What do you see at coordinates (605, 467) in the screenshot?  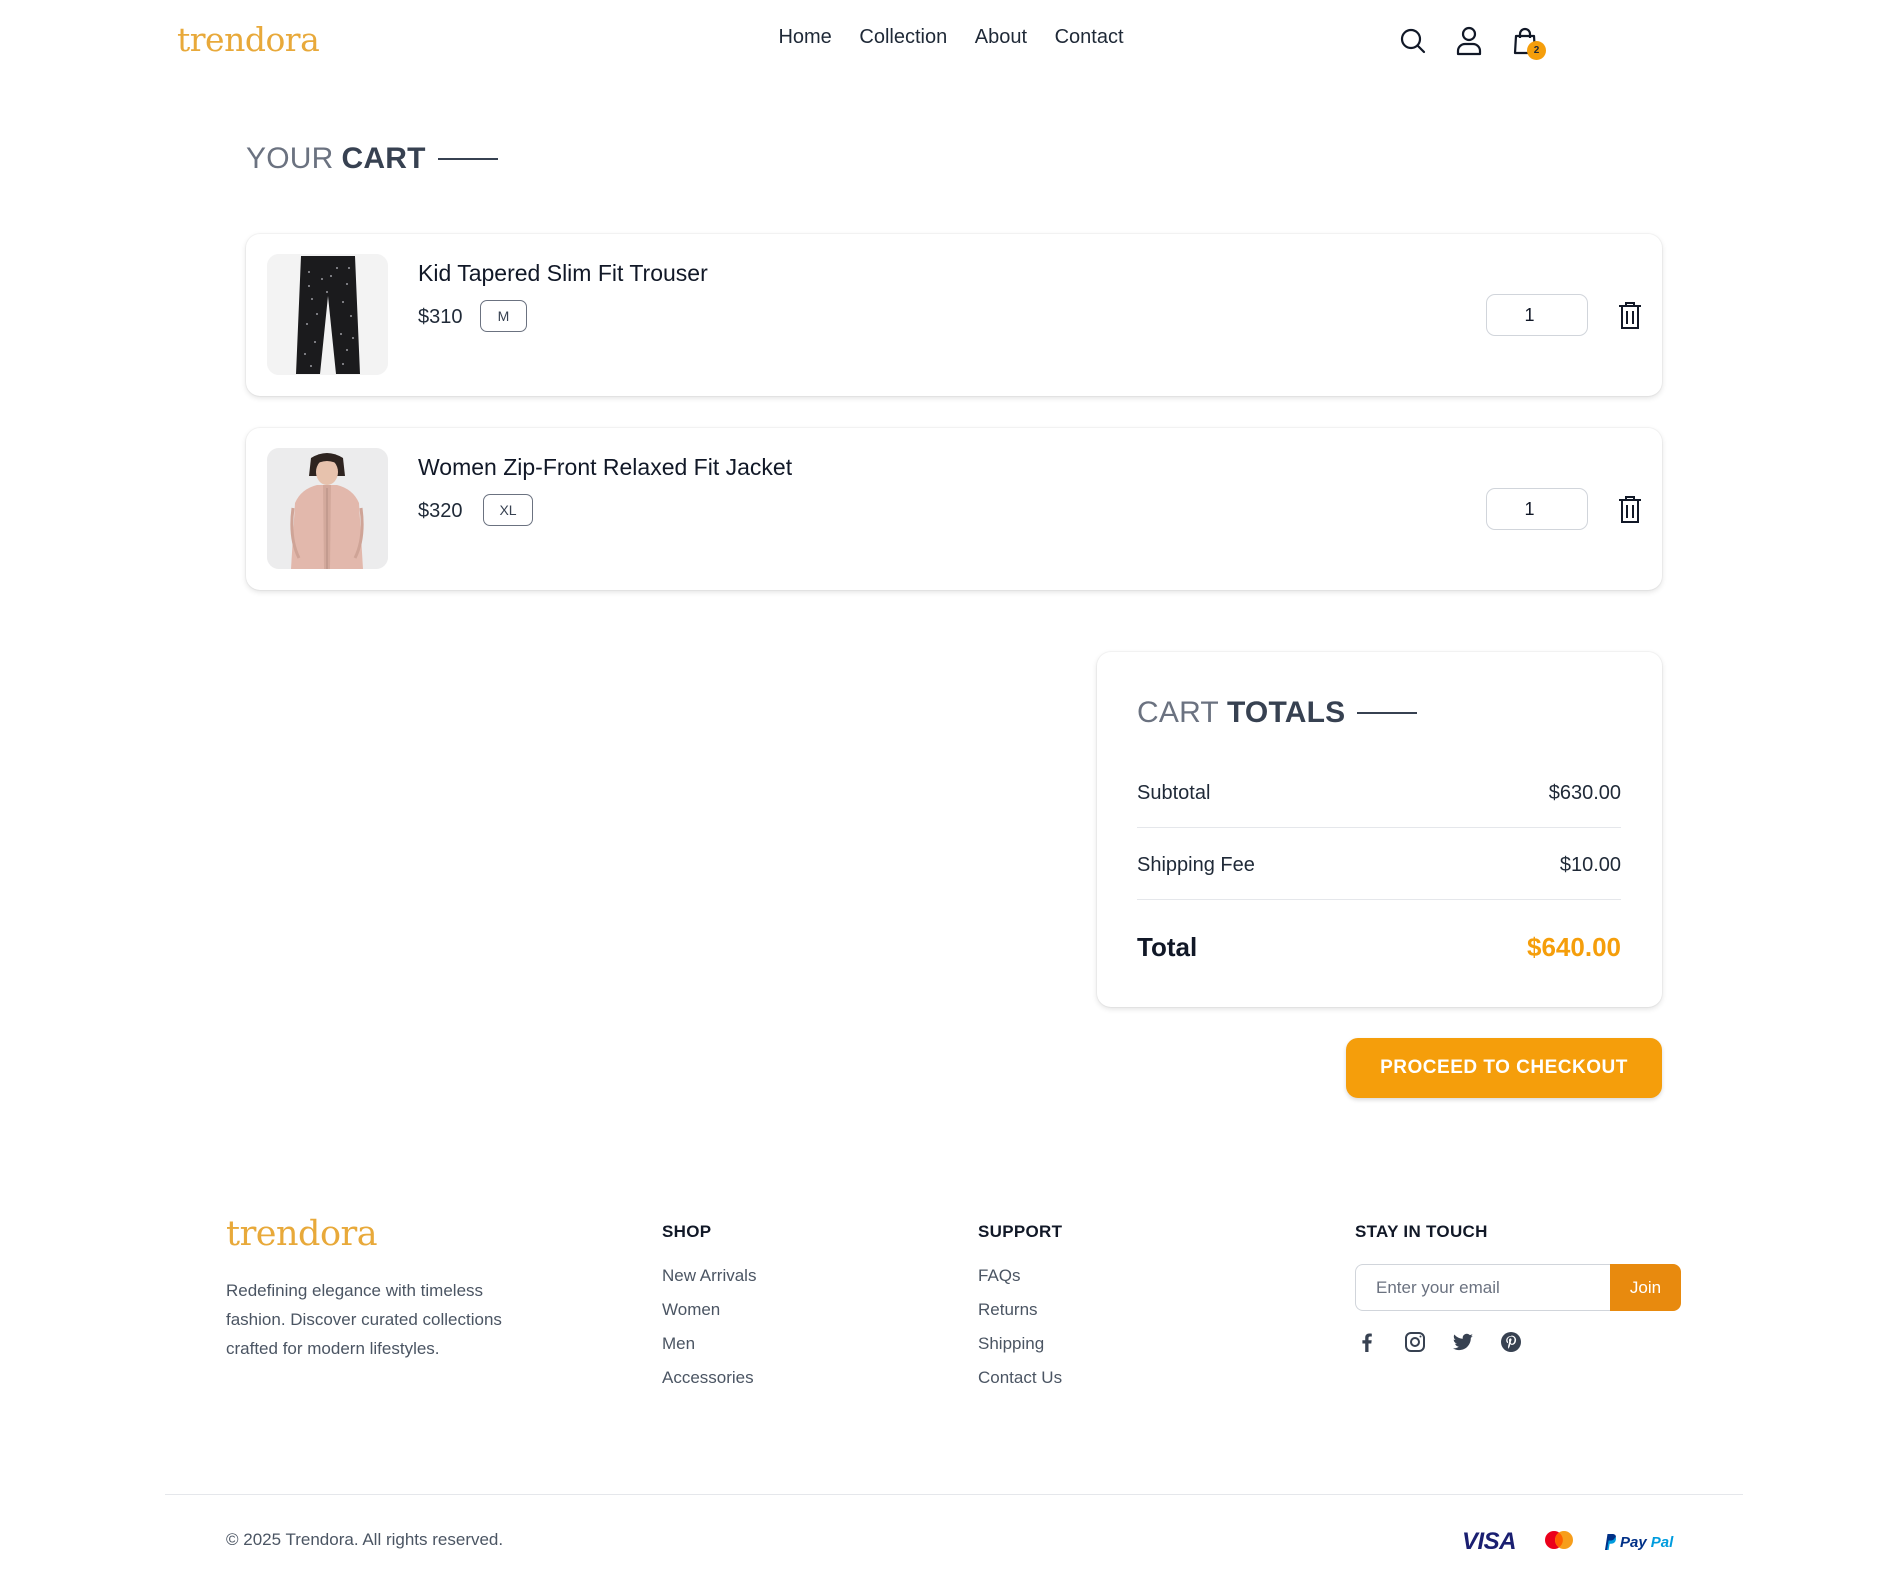 I see `product-name: Women Zip-Front Relaxed Fit Jacket` at bounding box center [605, 467].